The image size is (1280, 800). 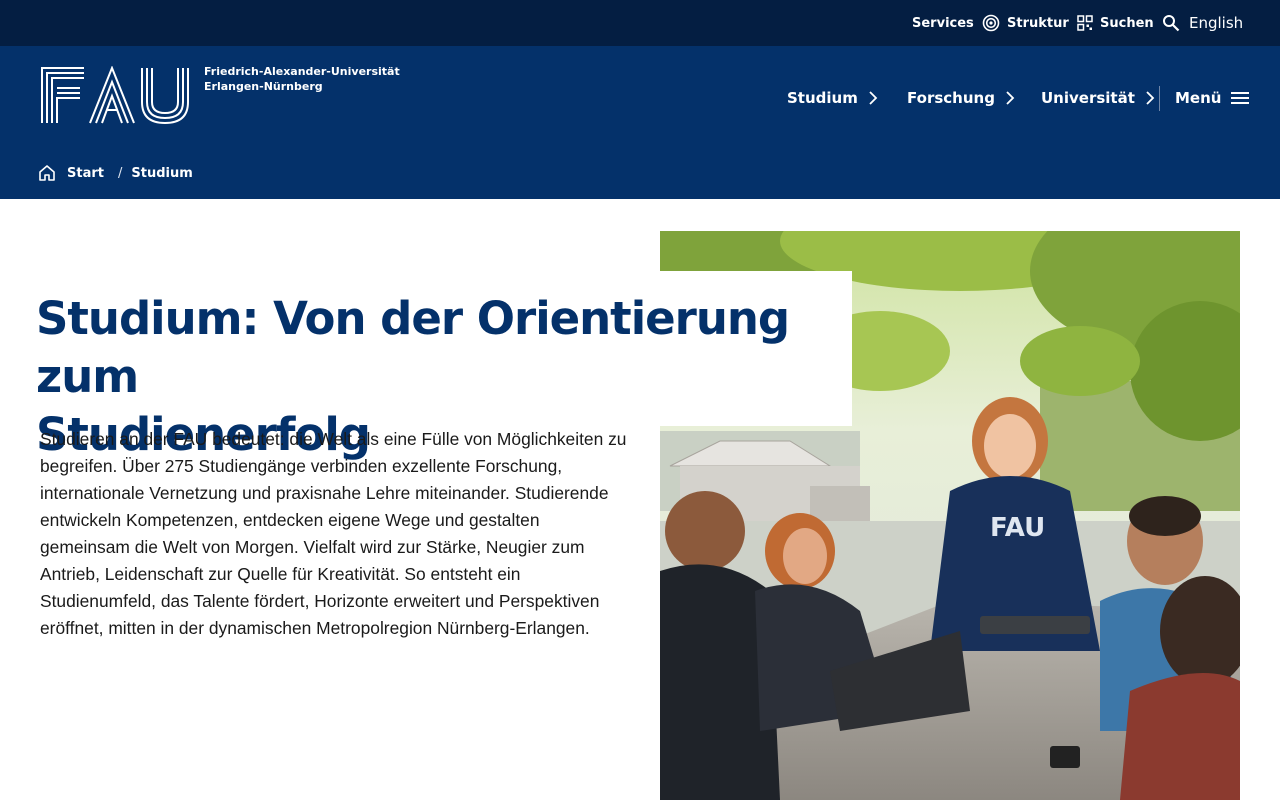 What do you see at coordinates (991, 23) in the screenshot?
I see `services-icon` at bounding box center [991, 23].